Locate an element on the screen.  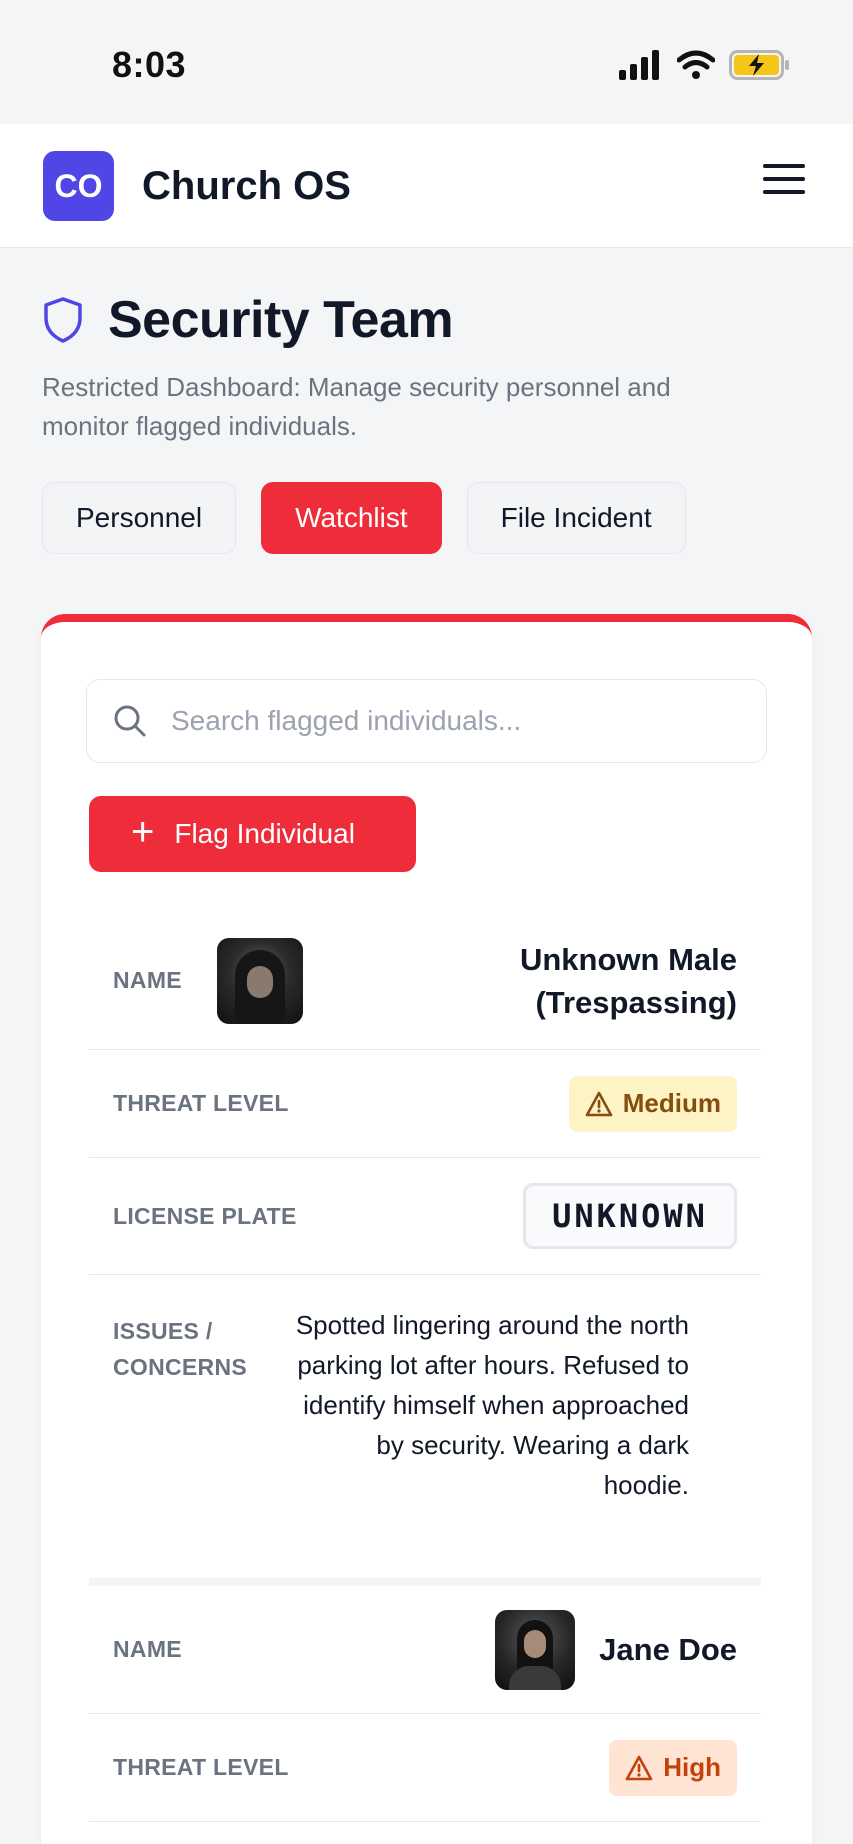
page-title: Security Team is located at coordinates (281, 320).